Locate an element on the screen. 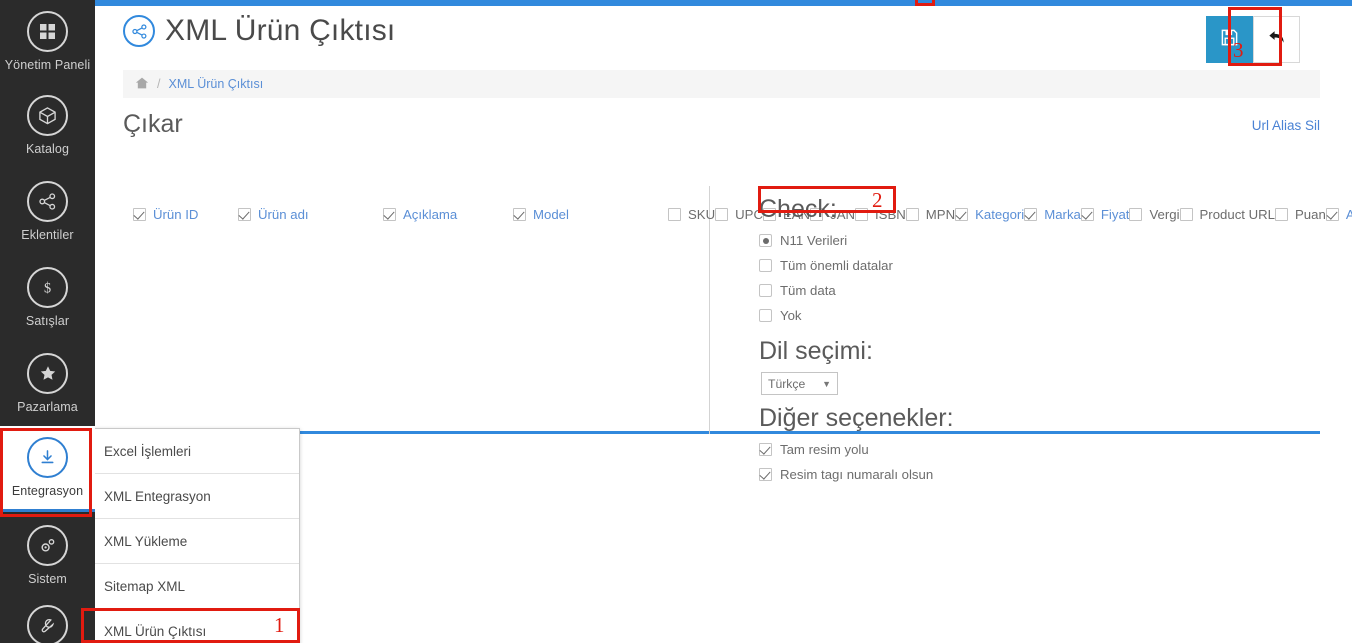 Image resolution: width=1352 pixels, height=643 pixels. flyout-label: XML Entegrasyon is located at coordinates (157, 496).